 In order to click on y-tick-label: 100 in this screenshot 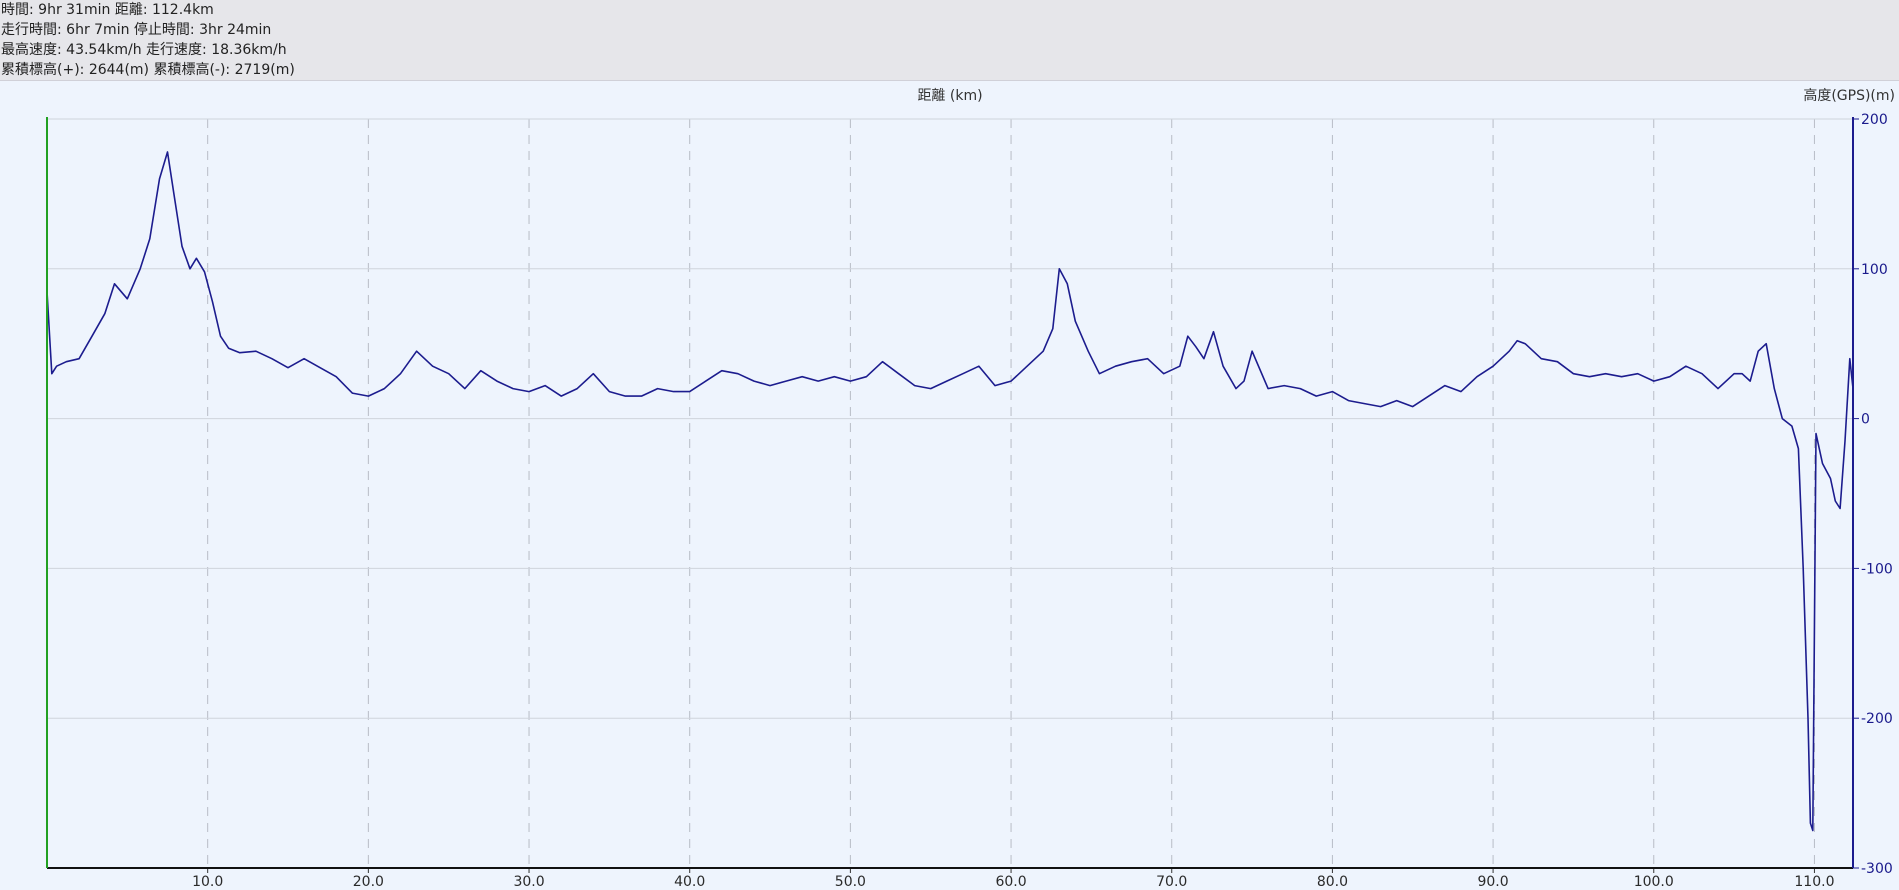, I will do `click(1874, 270)`.